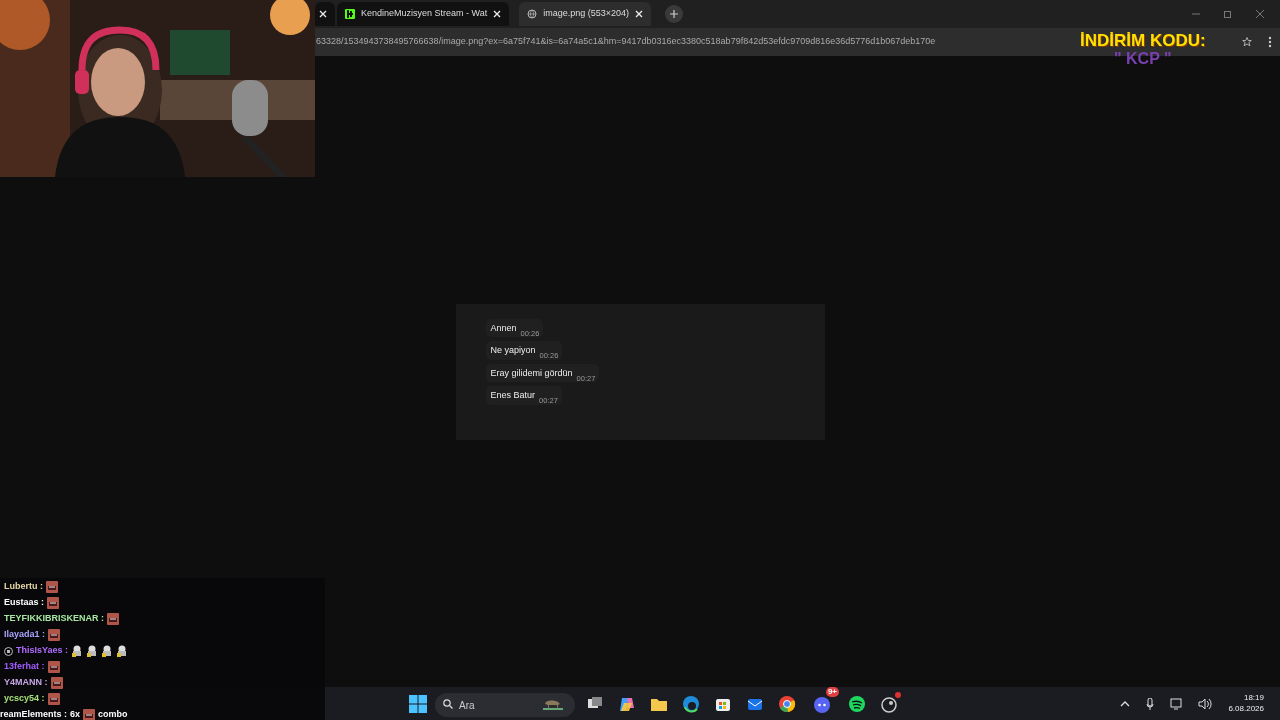 The width and height of the screenshot is (1280, 720). What do you see at coordinates (26, 683) in the screenshot?
I see `chat-username: Y4MANN :` at bounding box center [26, 683].